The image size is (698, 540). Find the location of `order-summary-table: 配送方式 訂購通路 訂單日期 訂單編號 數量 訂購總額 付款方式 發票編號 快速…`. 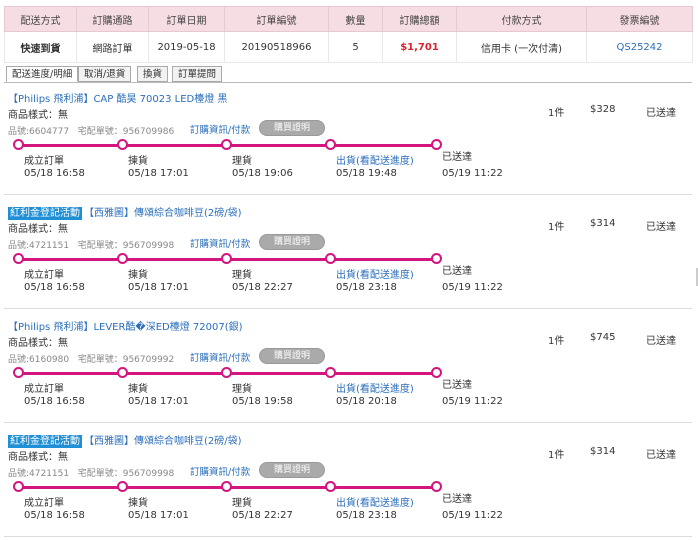

order-summary-table: 配送方式 訂購通路 訂單日期 訂單編號 數量 訂購總額 付款方式 發票編號 快速… is located at coordinates (348, 34).